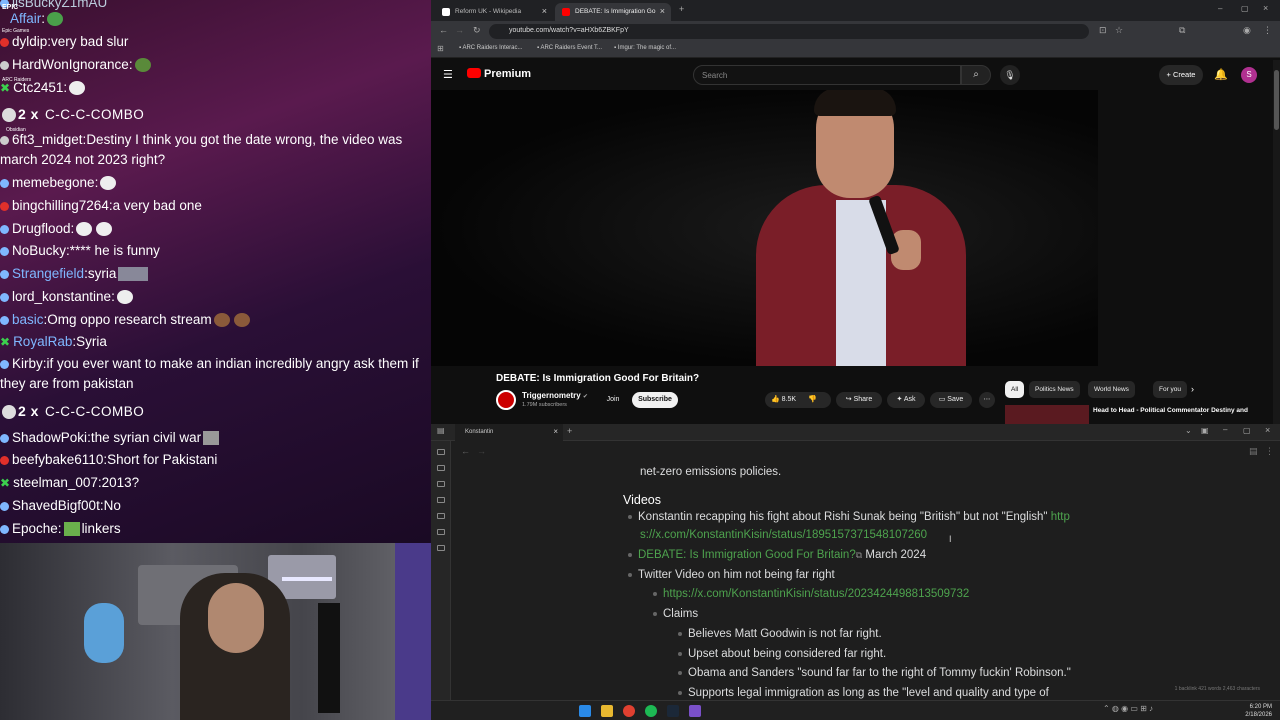 This screenshot has width=1280, height=720. Describe the element at coordinates (1247, 30) in the screenshot. I see `profile-icon: ◉` at that location.